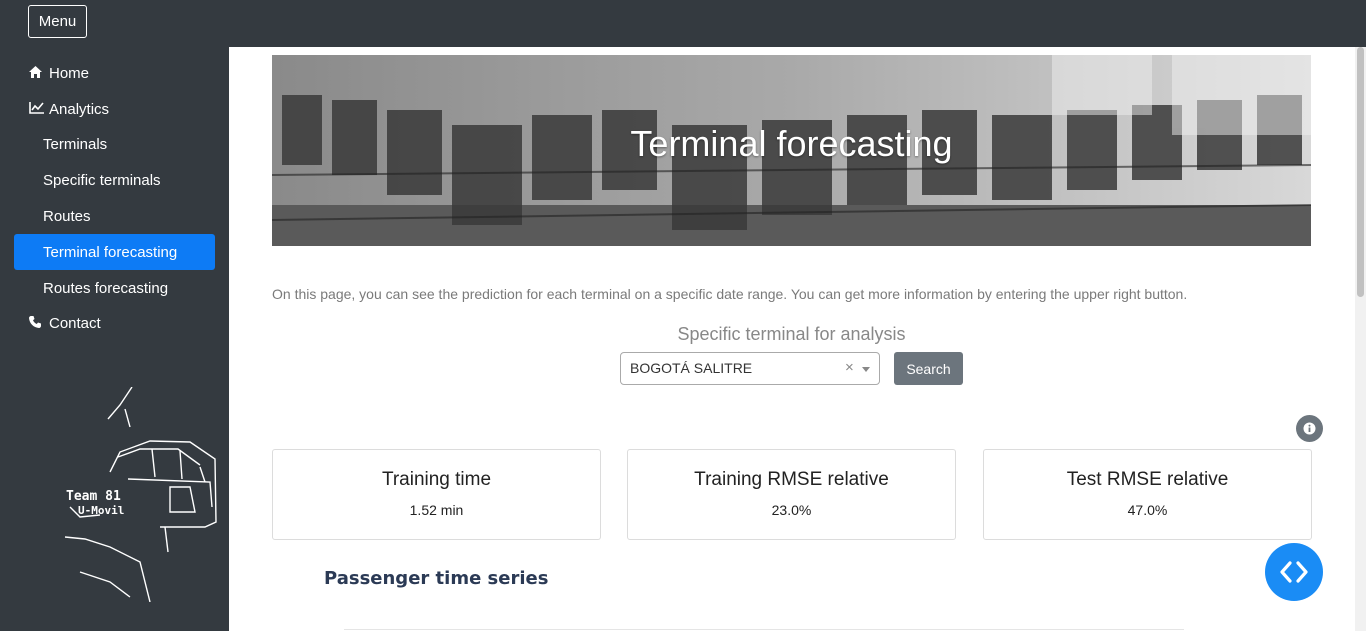  I want to click on card-value: 47.0%, so click(1147, 510).